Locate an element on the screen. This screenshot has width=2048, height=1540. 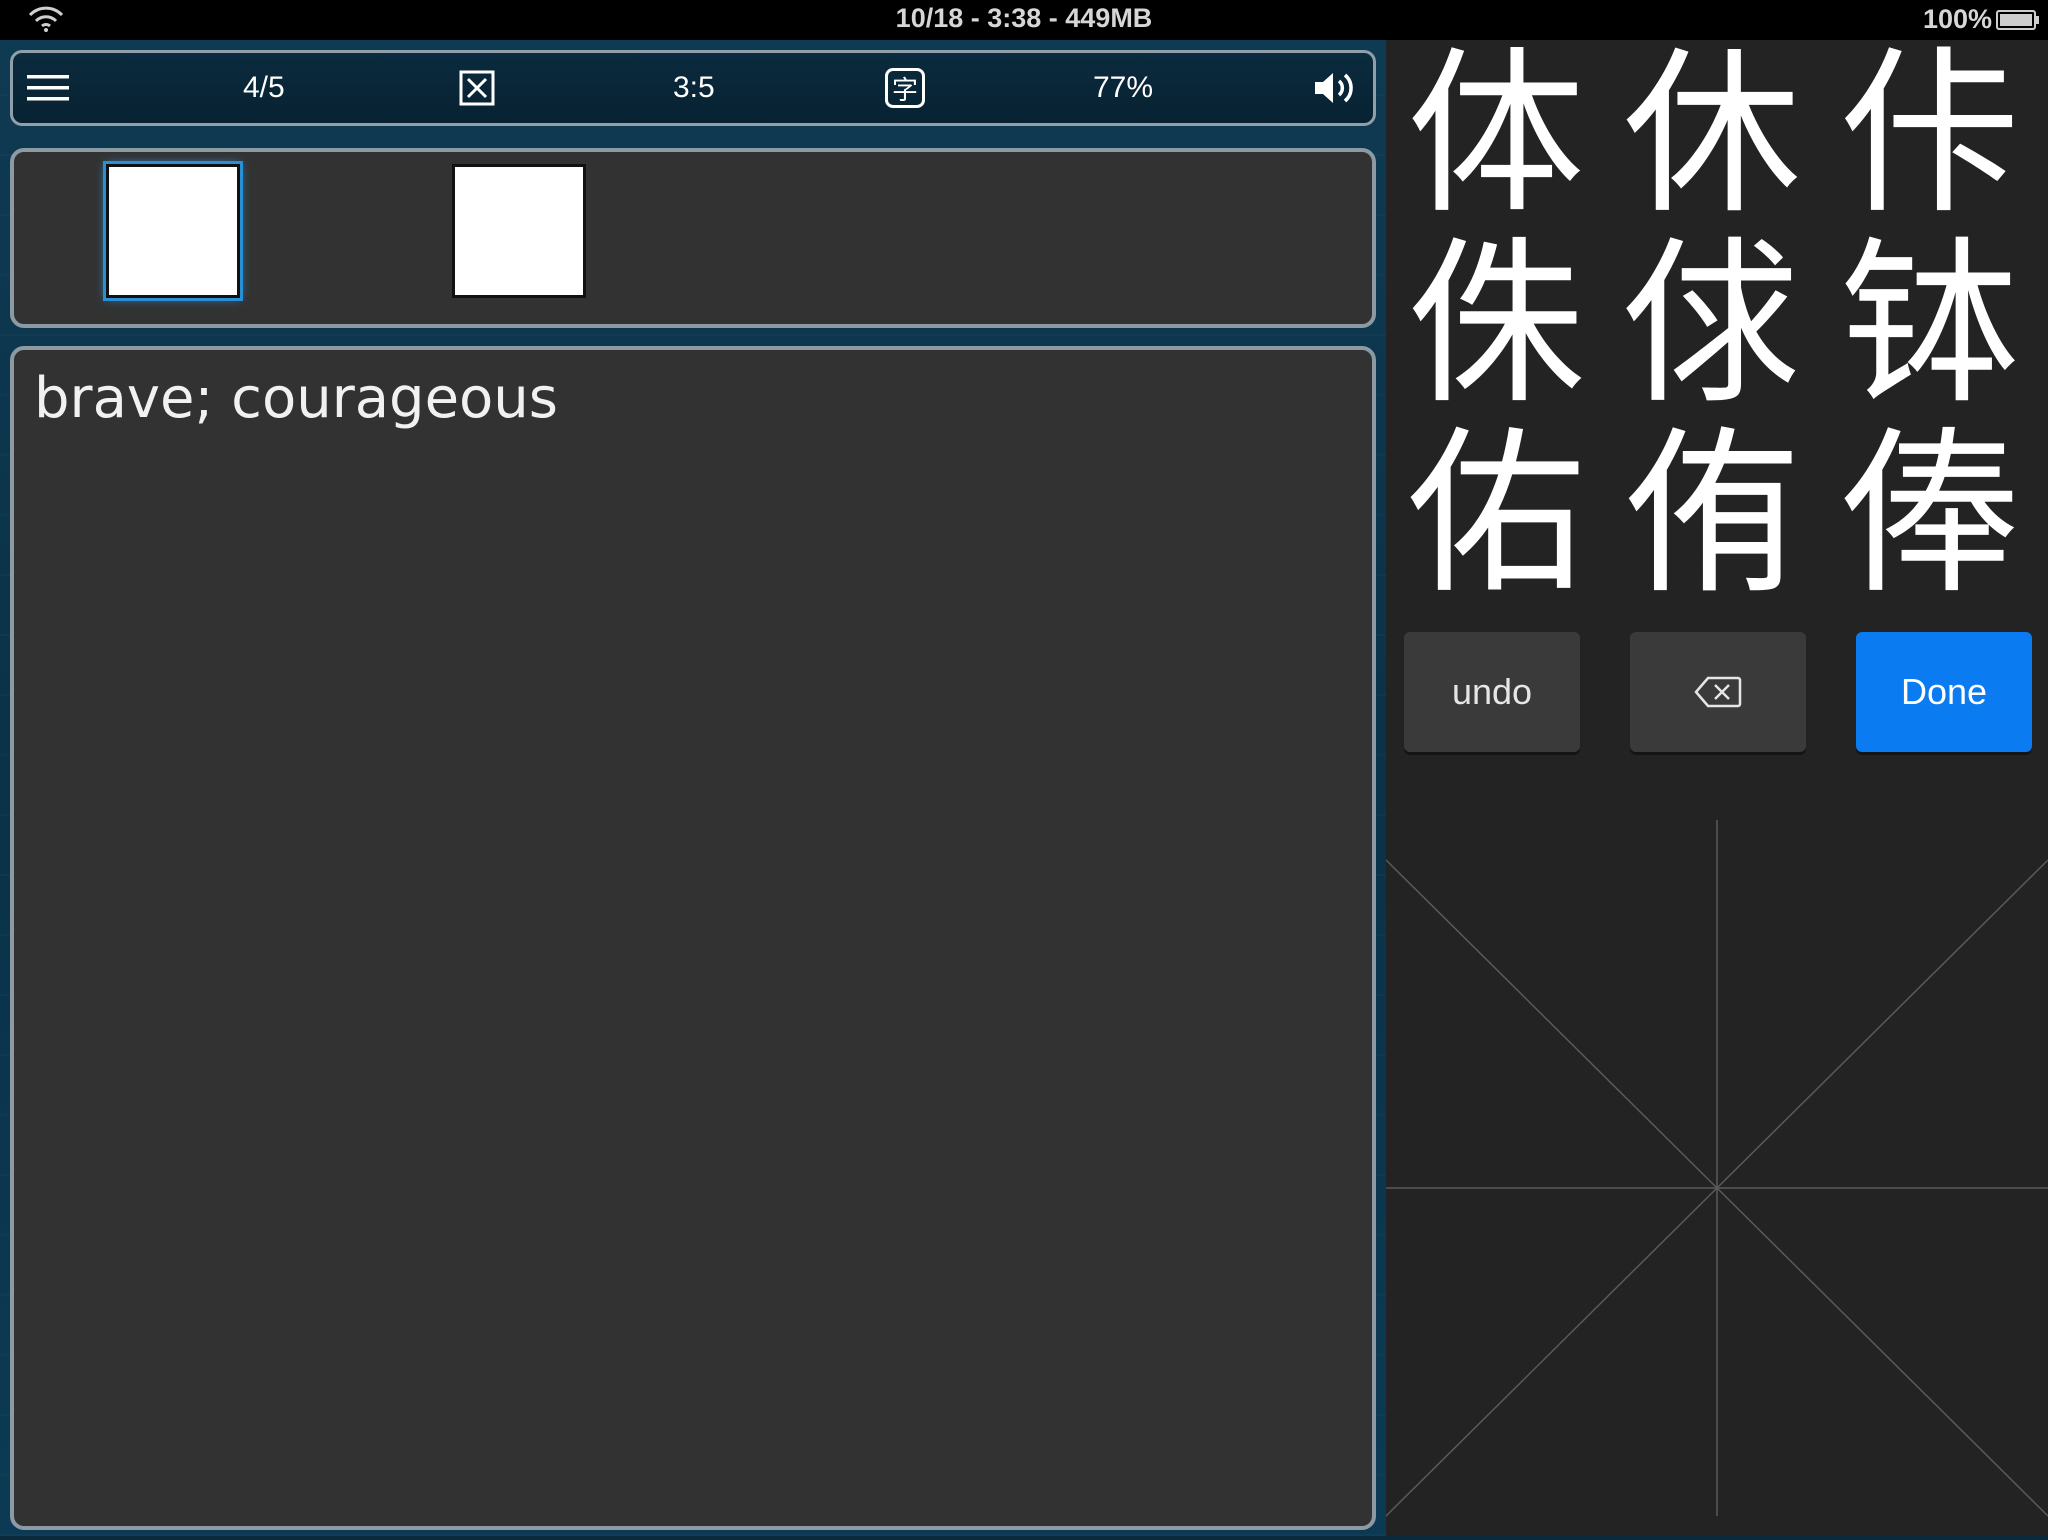
score-ratio: 3:5 is located at coordinates (694, 87).